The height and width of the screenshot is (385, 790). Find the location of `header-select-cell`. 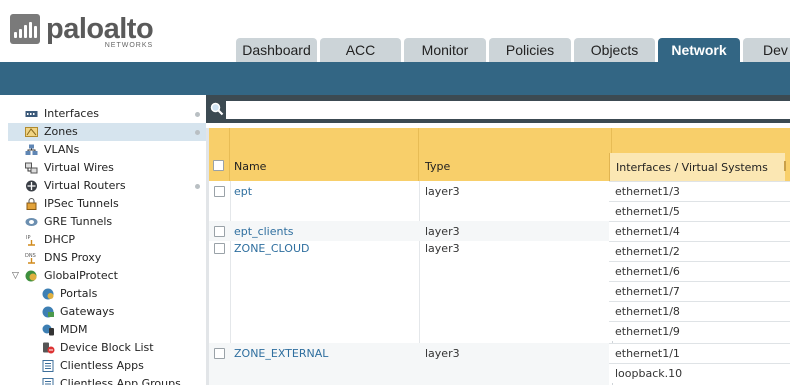

header-select-cell is located at coordinates (219, 154).